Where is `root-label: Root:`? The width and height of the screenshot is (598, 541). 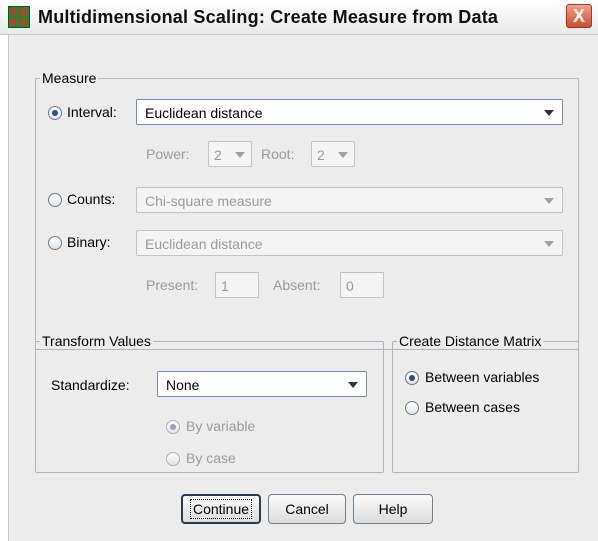
root-label: Root: is located at coordinates (278, 154).